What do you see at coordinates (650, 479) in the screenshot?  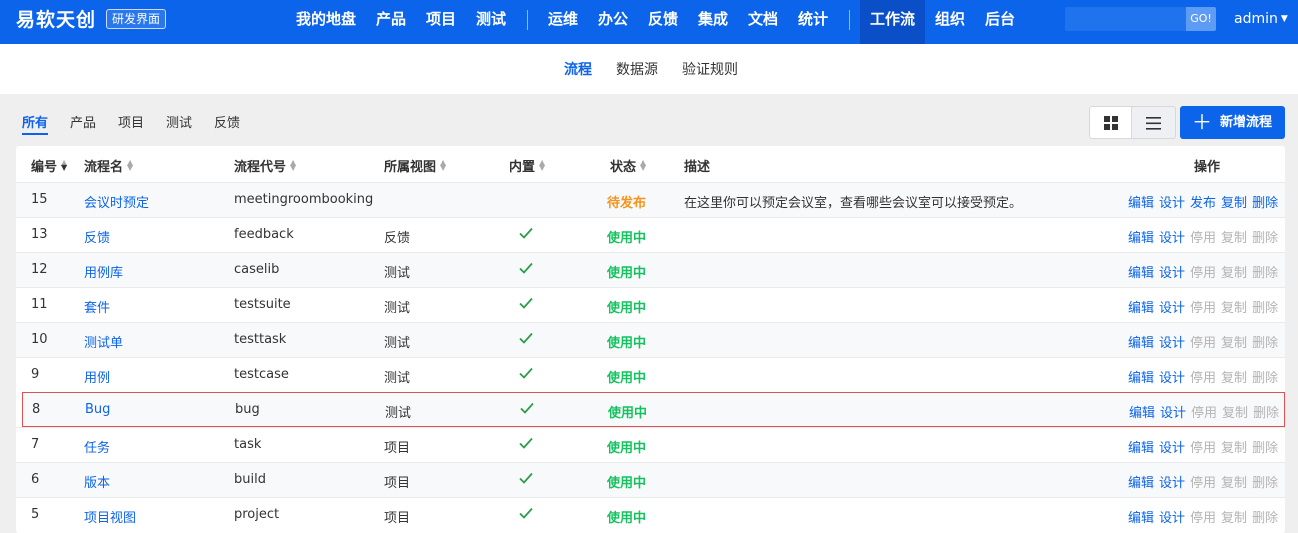 I see `table-row: 6 版本 build 项目 使用中 编辑 设计 停用 复制 删除` at bounding box center [650, 479].